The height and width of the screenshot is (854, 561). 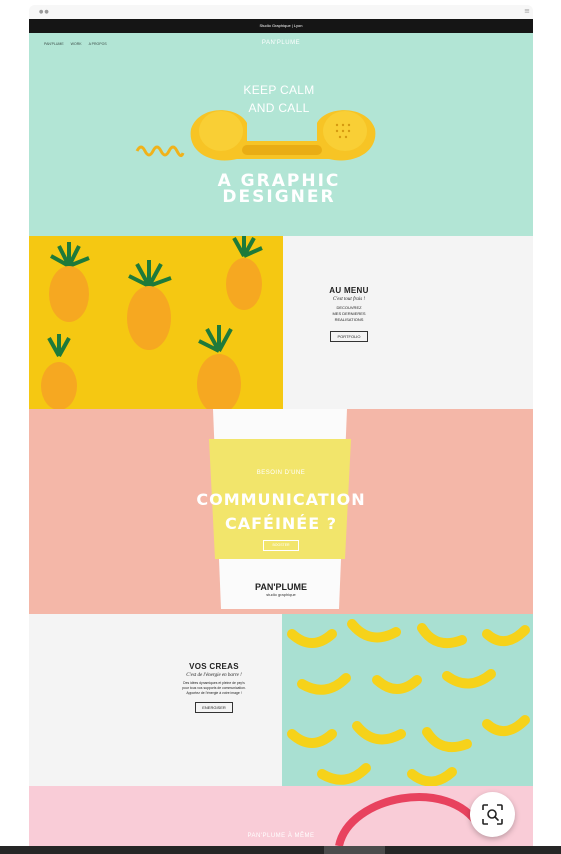 I want to click on creas-tile-line: Apportez de l'énergie à votre image !, so click(x=214, y=693).